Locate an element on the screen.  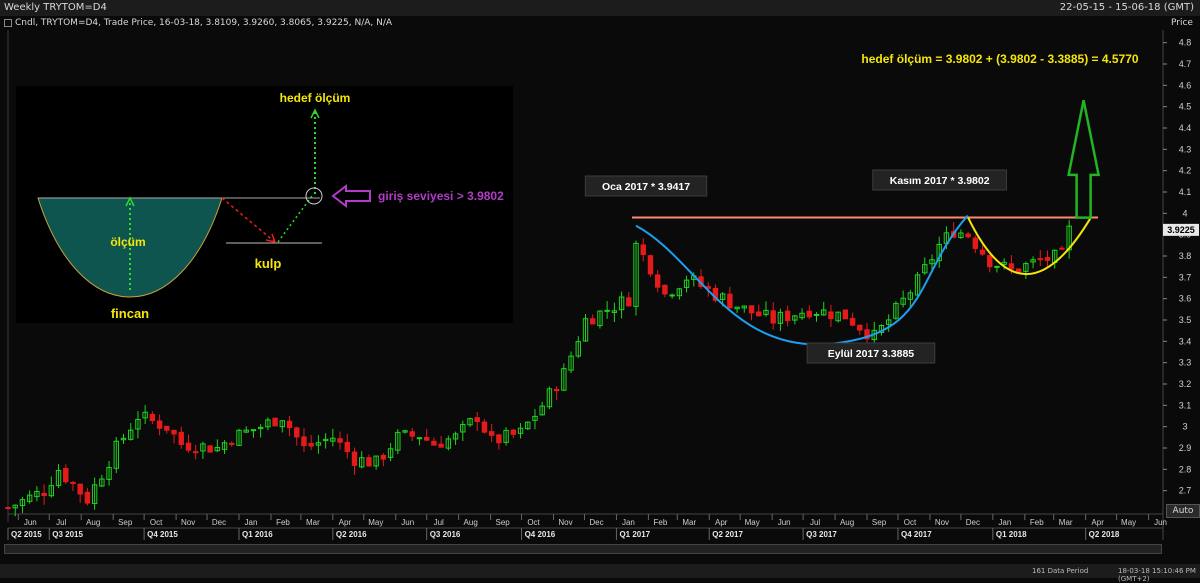
last-price-label: 3.9225 is located at coordinates (1181, 230).